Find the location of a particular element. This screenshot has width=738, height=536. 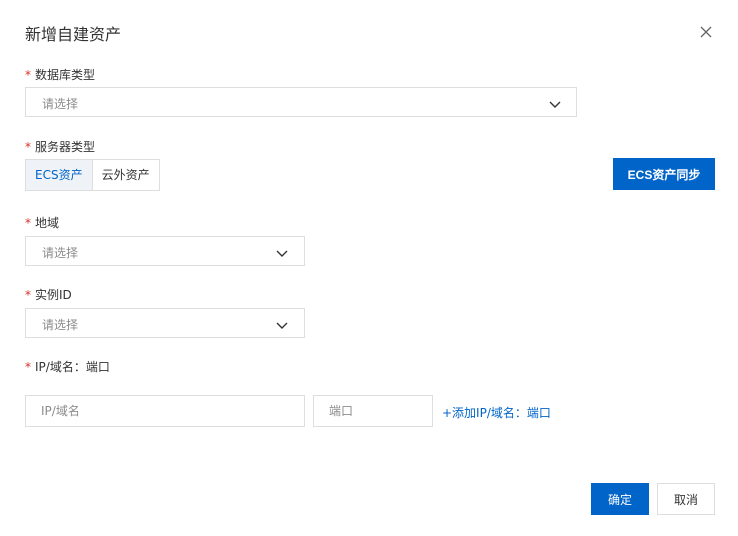

instance-id-label-text: 实例ID is located at coordinates (53, 295).